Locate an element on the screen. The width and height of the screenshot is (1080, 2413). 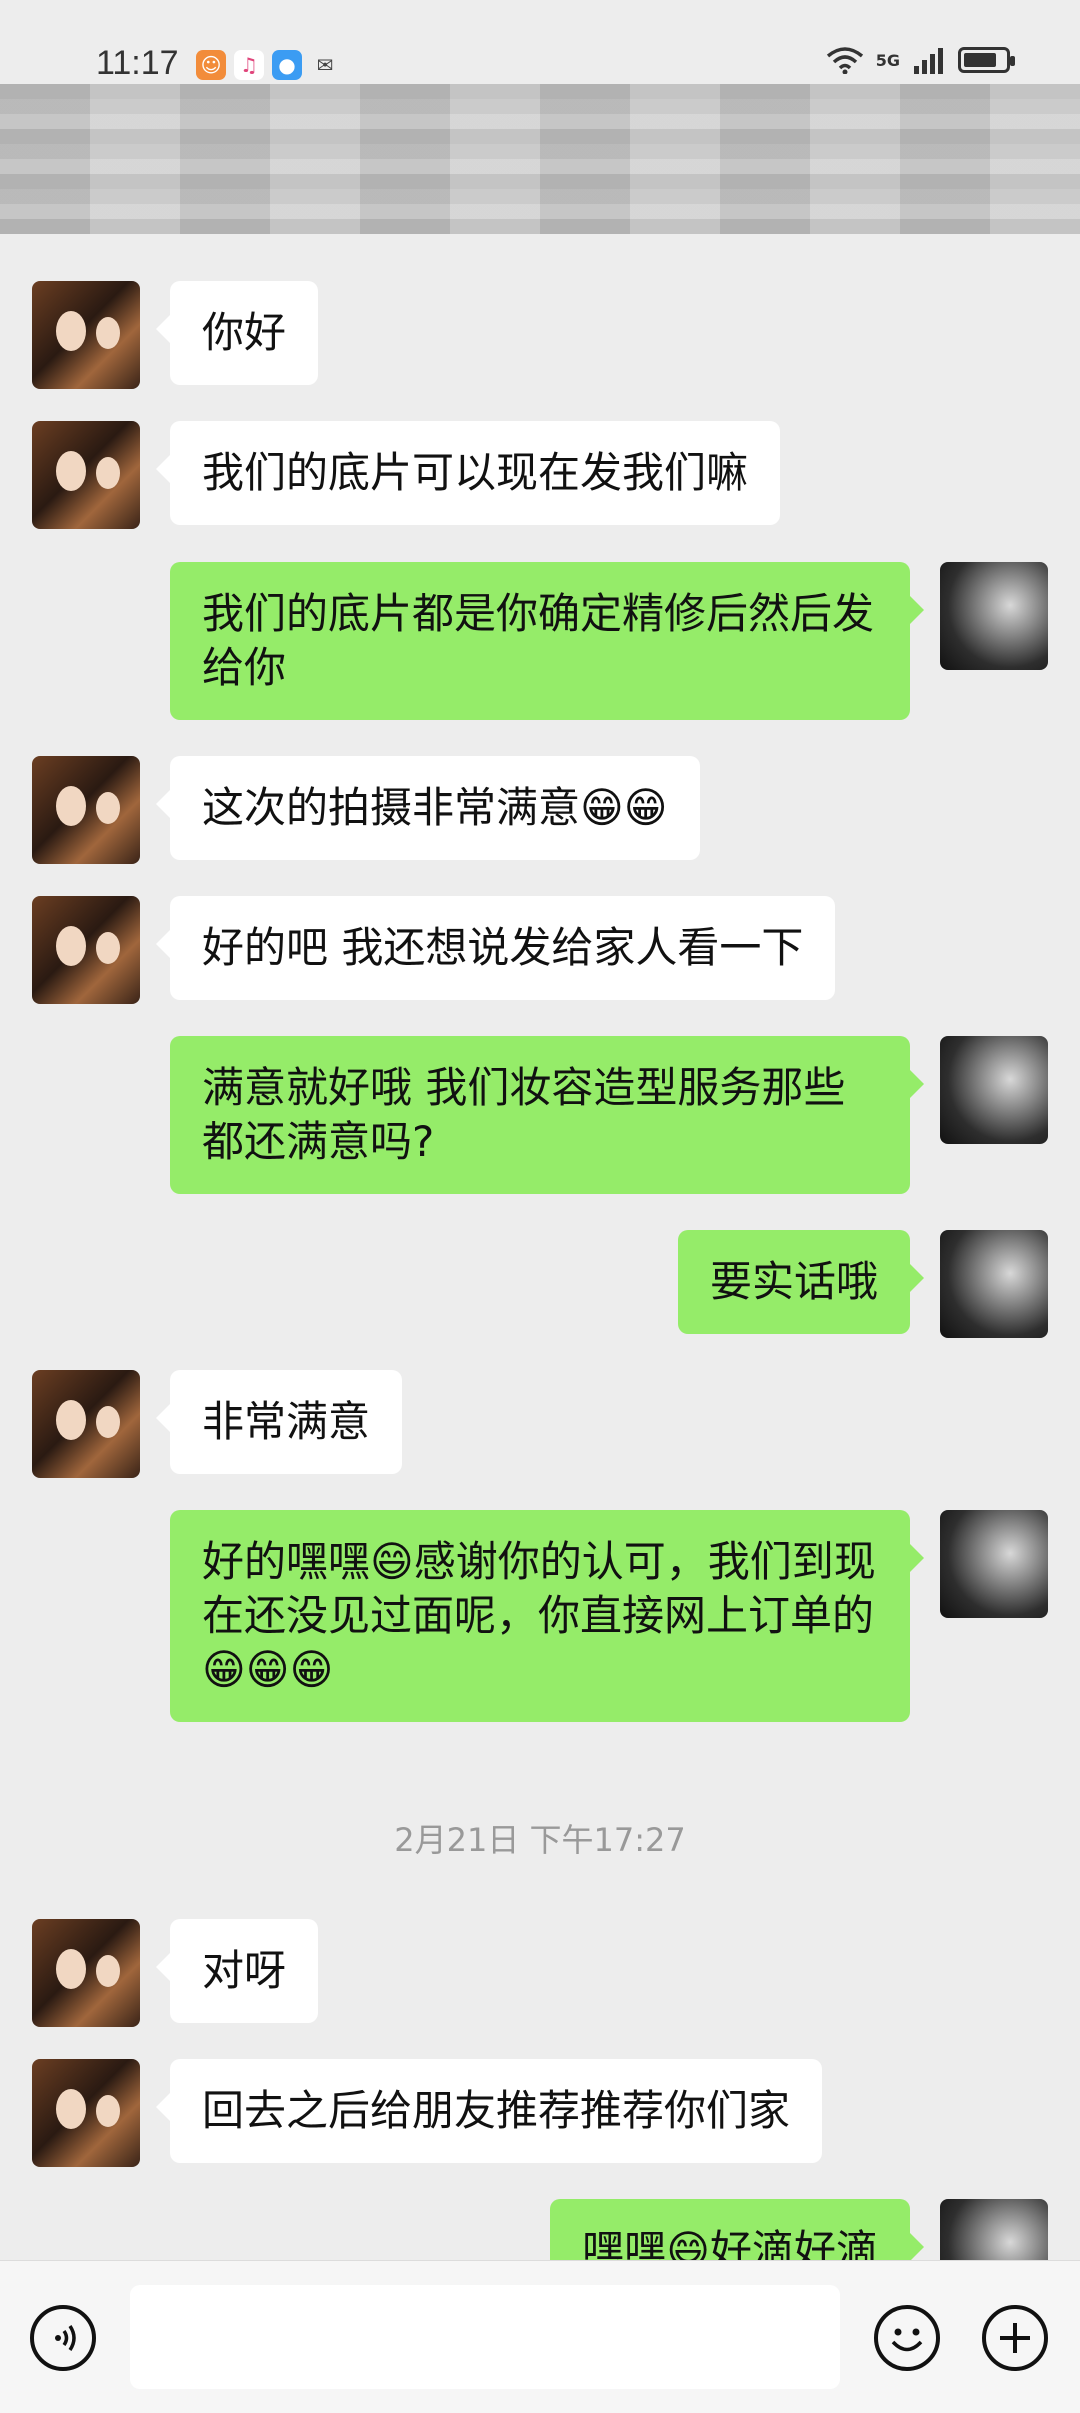
message-input is located at coordinates (485, 2337).